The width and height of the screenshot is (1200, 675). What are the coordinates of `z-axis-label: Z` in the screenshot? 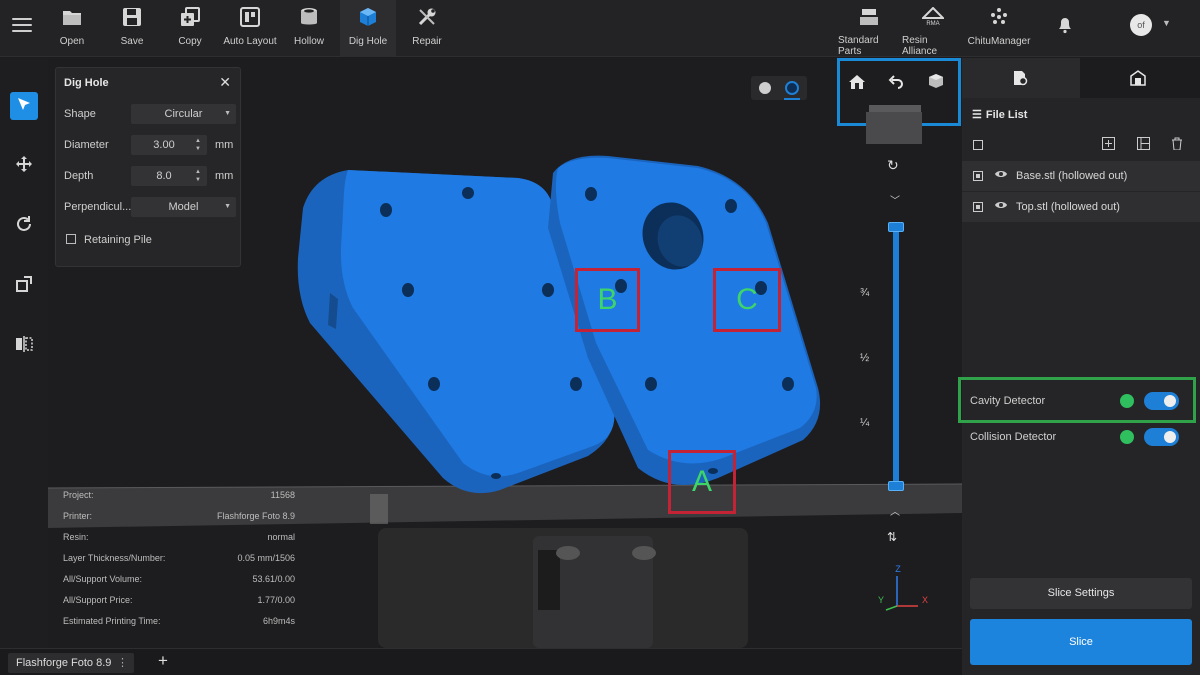 It's located at (898, 569).